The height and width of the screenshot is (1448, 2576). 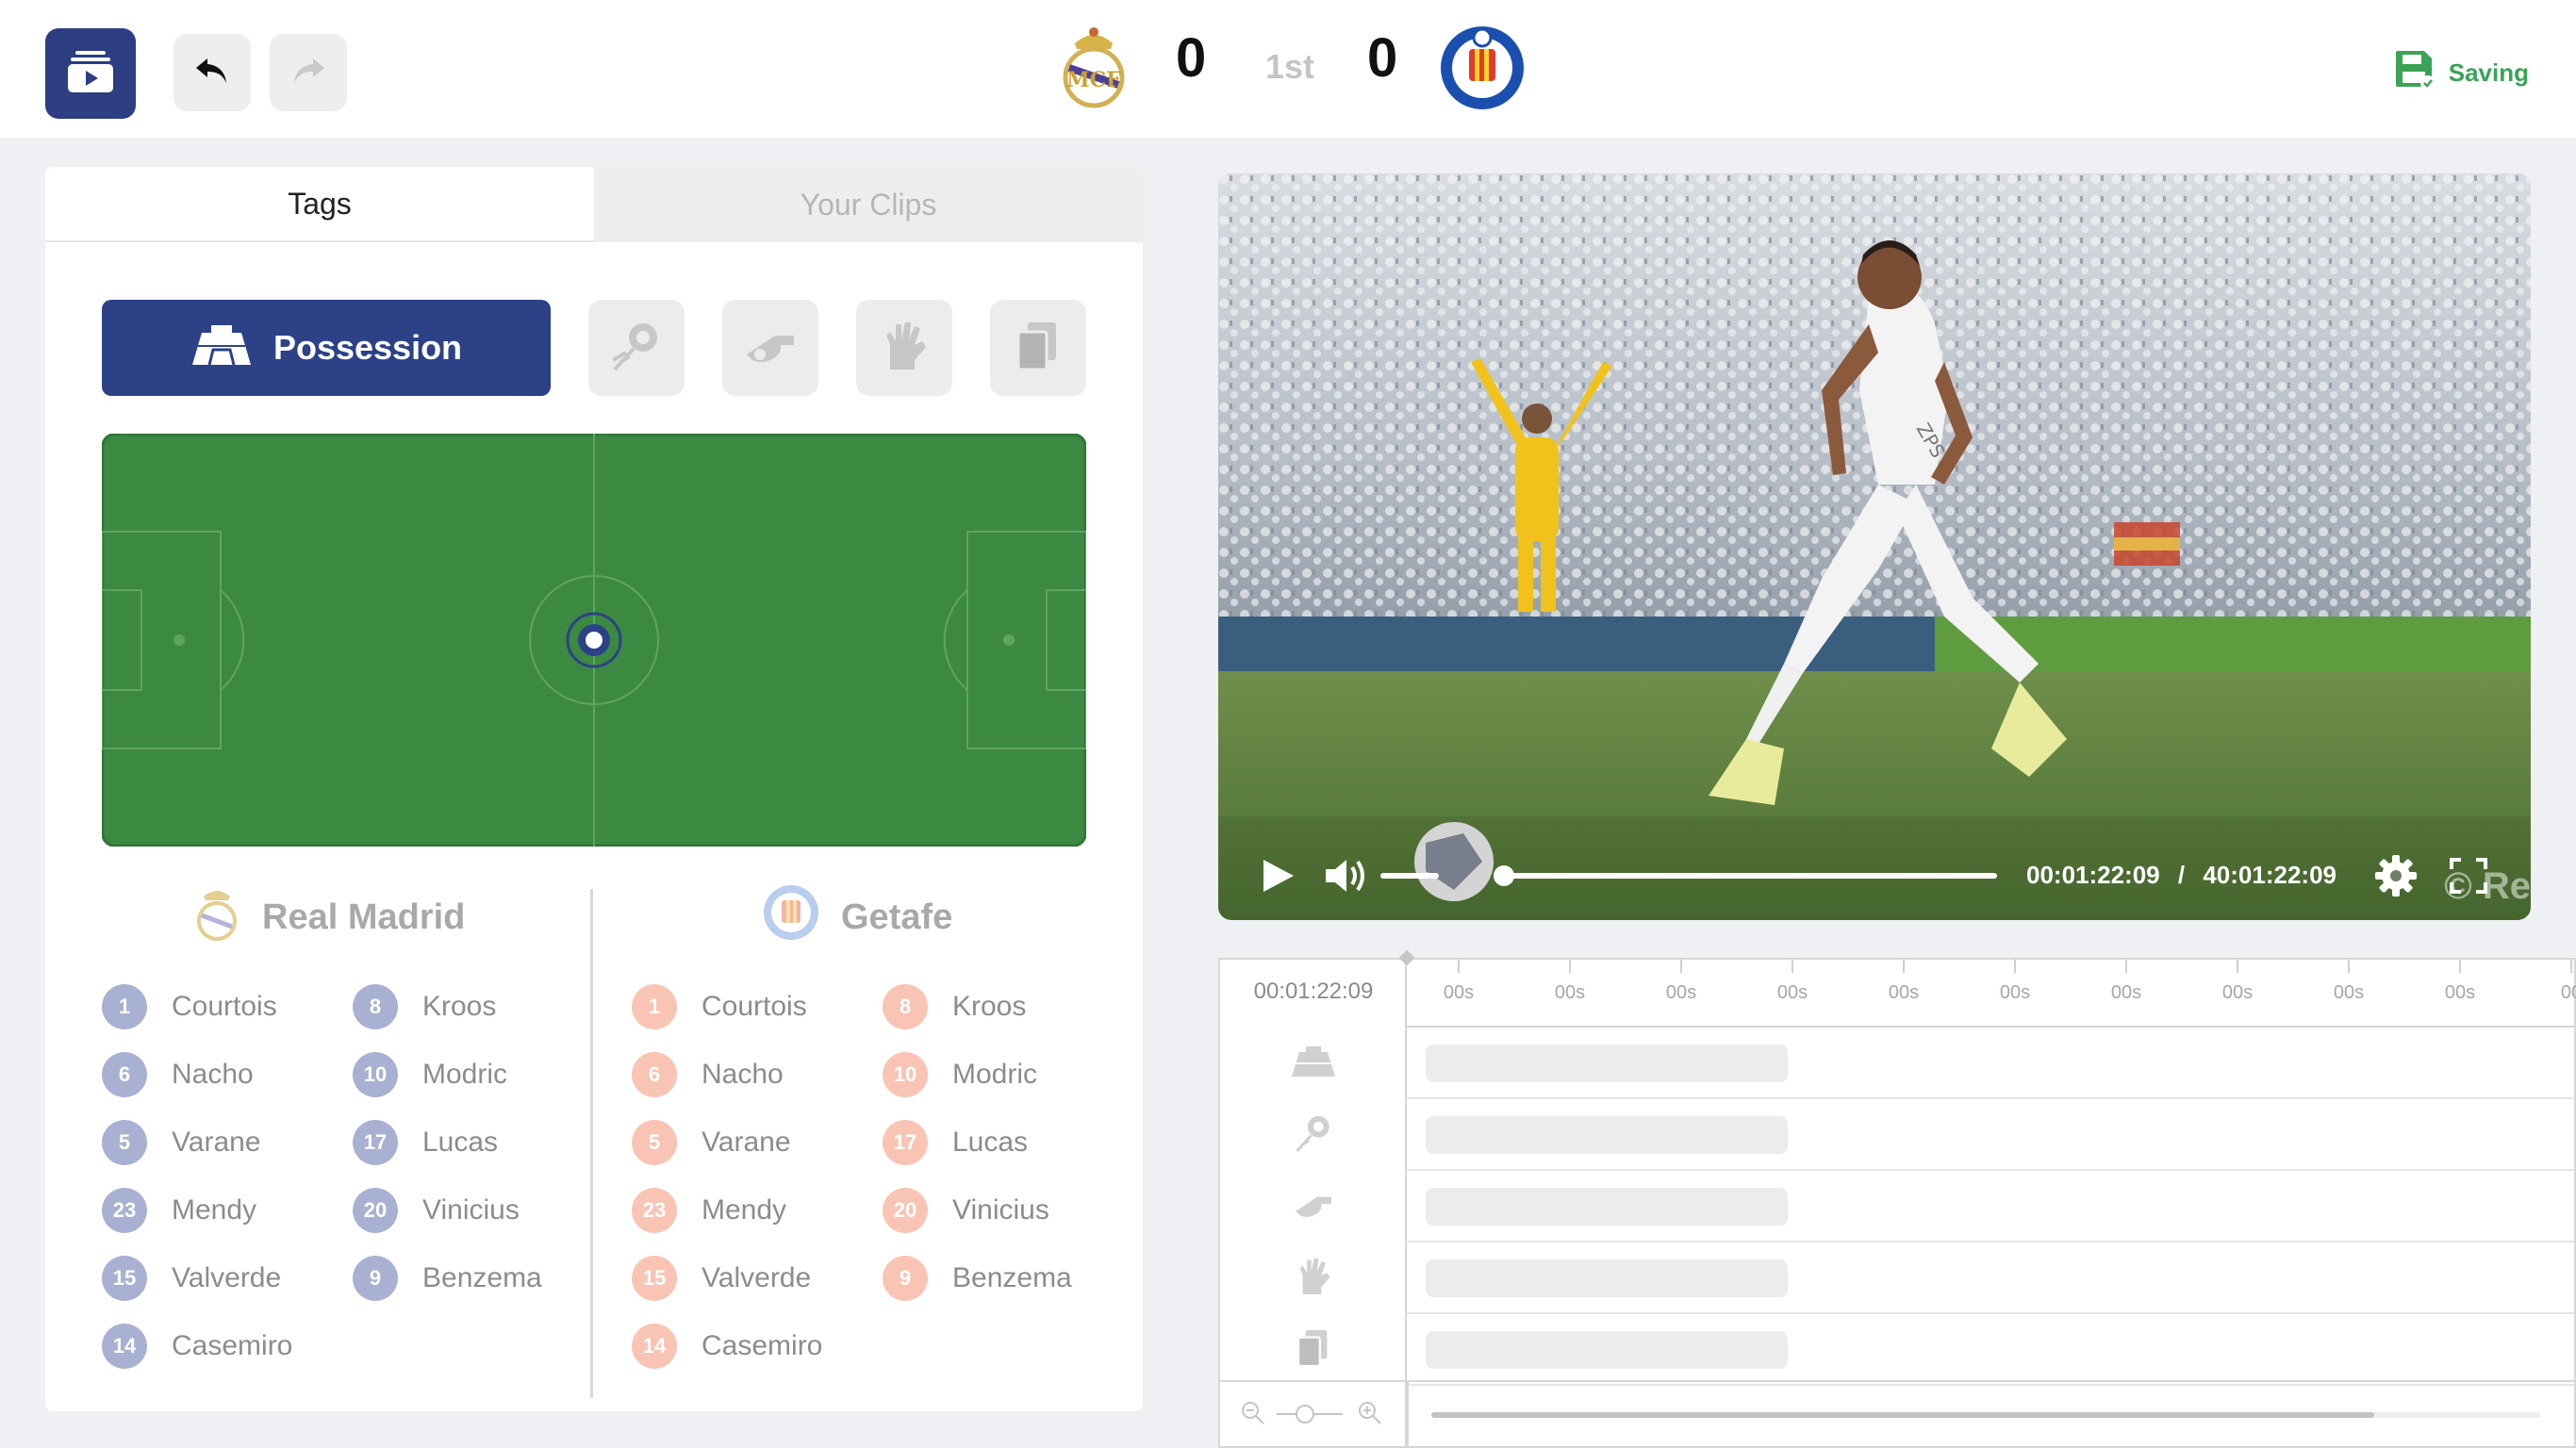 I want to click on home-team-header: Real Madrid, so click(x=328, y=917).